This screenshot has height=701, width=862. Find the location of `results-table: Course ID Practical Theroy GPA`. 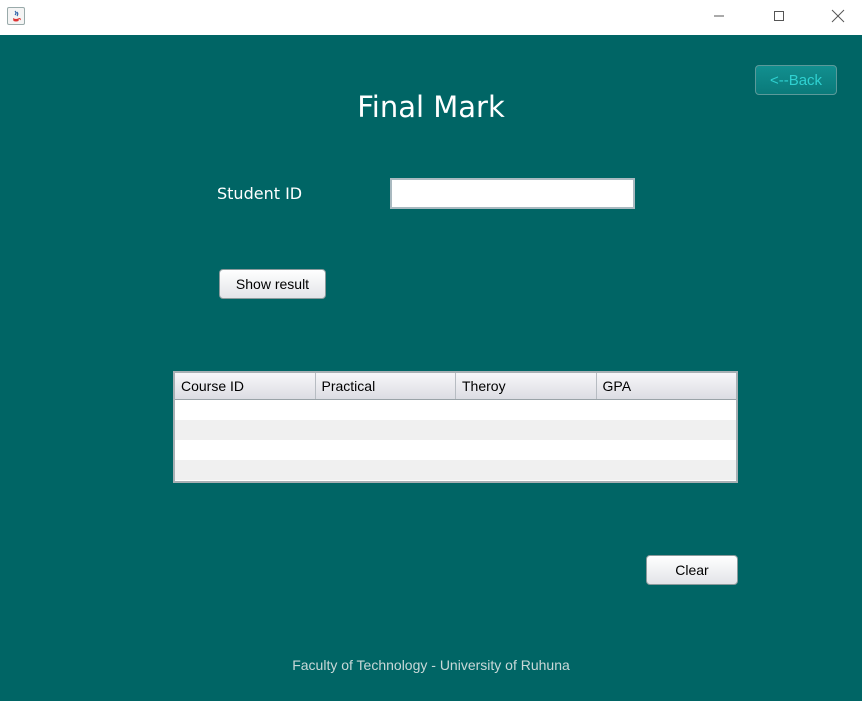

results-table: Course ID Practical Theroy GPA is located at coordinates (455, 427).